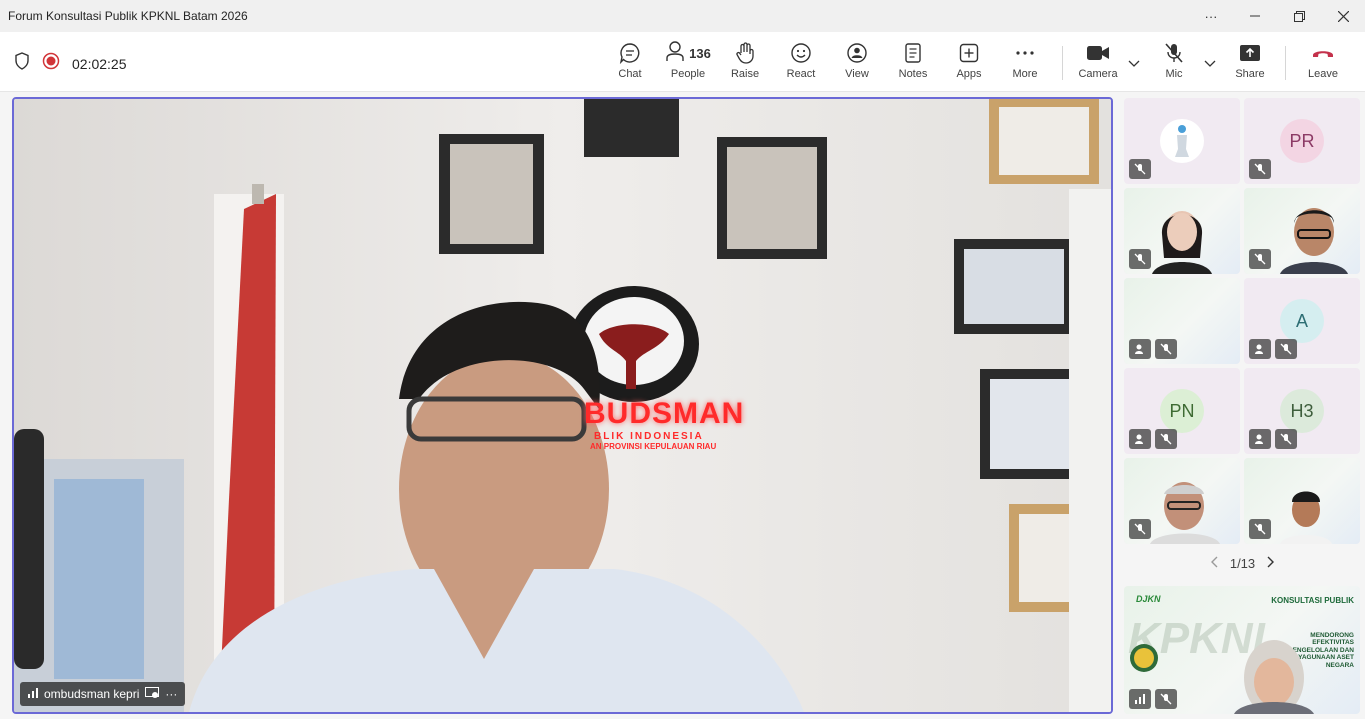  I want to click on mic-label: Mic, so click(1174, 74).